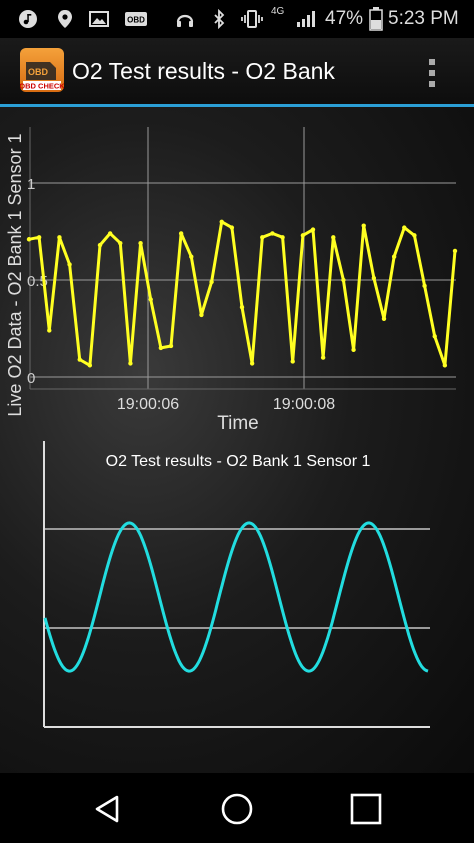  What do you see at coordinates (219, 19) in the screenshot?
I see `bluetooth-icon` at bounding box center [219, 19].